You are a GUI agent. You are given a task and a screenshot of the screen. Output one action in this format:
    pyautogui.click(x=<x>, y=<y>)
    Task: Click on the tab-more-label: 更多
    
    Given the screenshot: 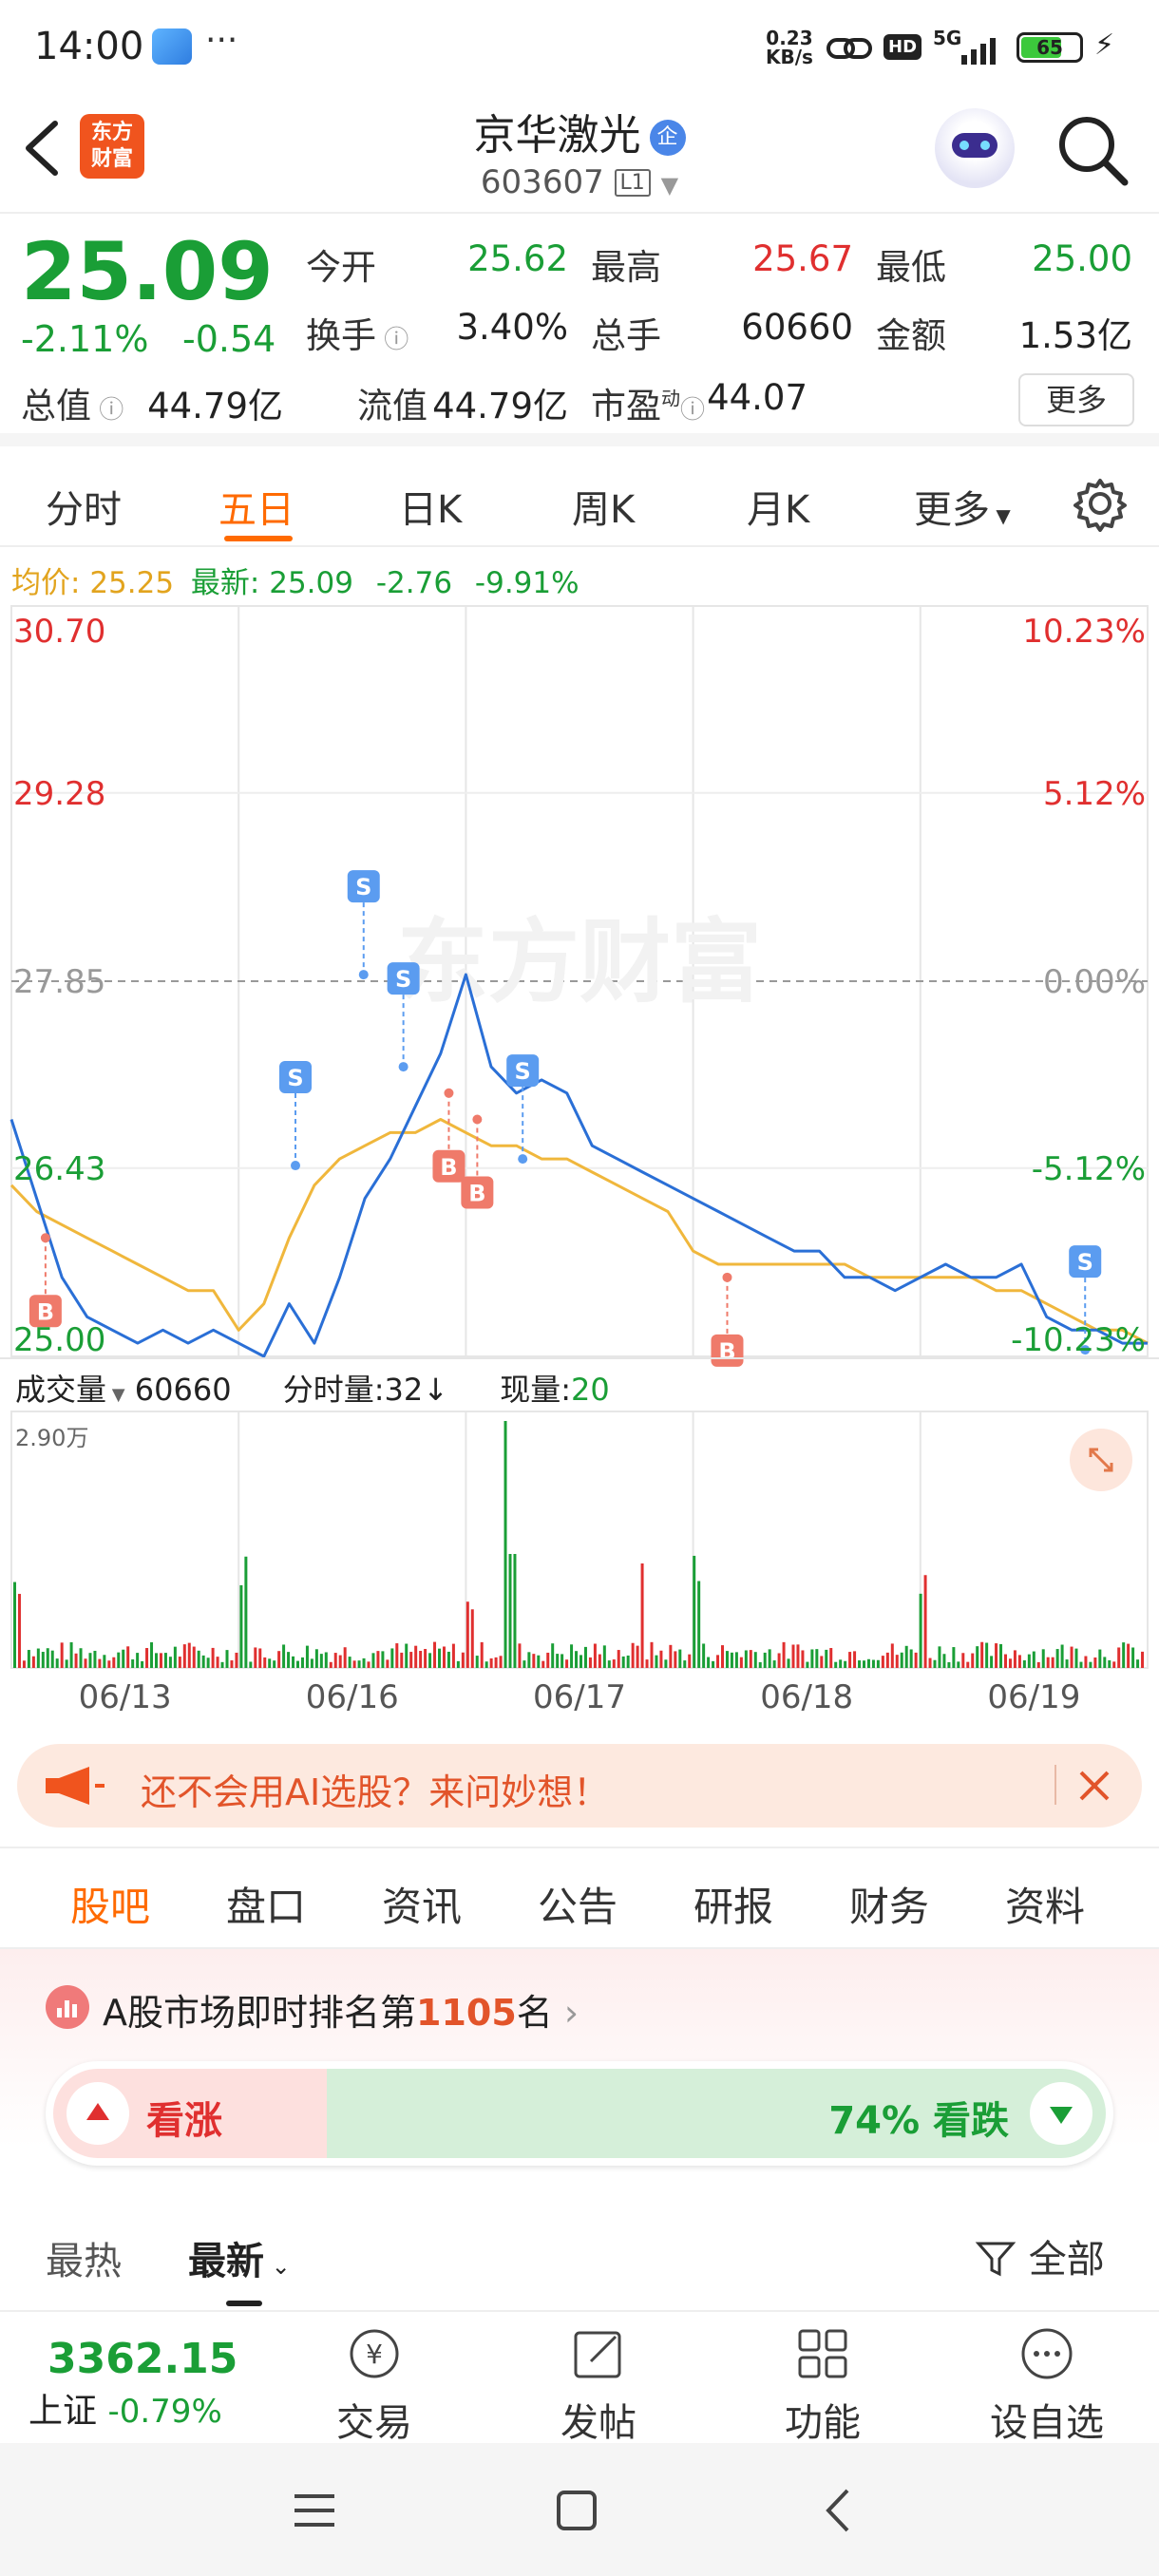 What is the action you would take?
    pyautogui.click(x=952, y=510)
    